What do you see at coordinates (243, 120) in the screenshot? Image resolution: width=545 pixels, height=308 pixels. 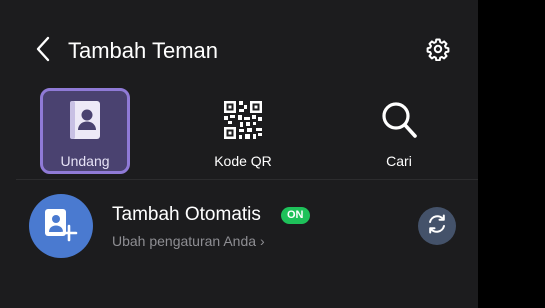 I see `qr-code-icon` at bounding box center [243, 120].